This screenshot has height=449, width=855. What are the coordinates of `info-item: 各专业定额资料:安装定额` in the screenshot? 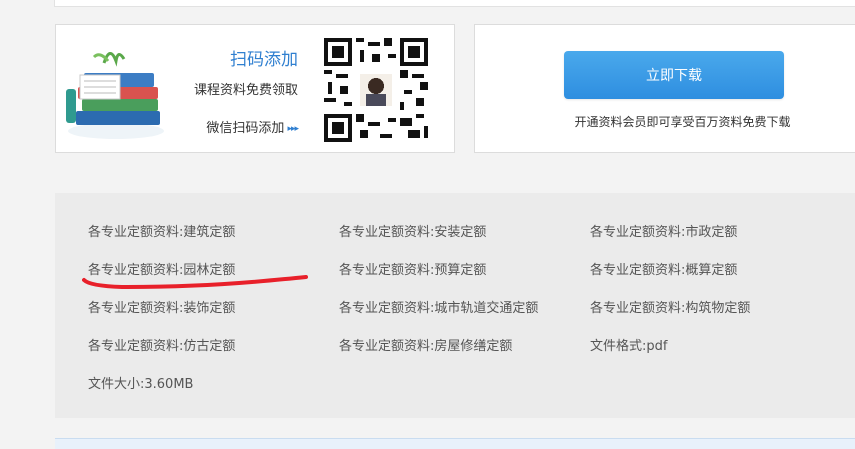 It's located at (413, 232).